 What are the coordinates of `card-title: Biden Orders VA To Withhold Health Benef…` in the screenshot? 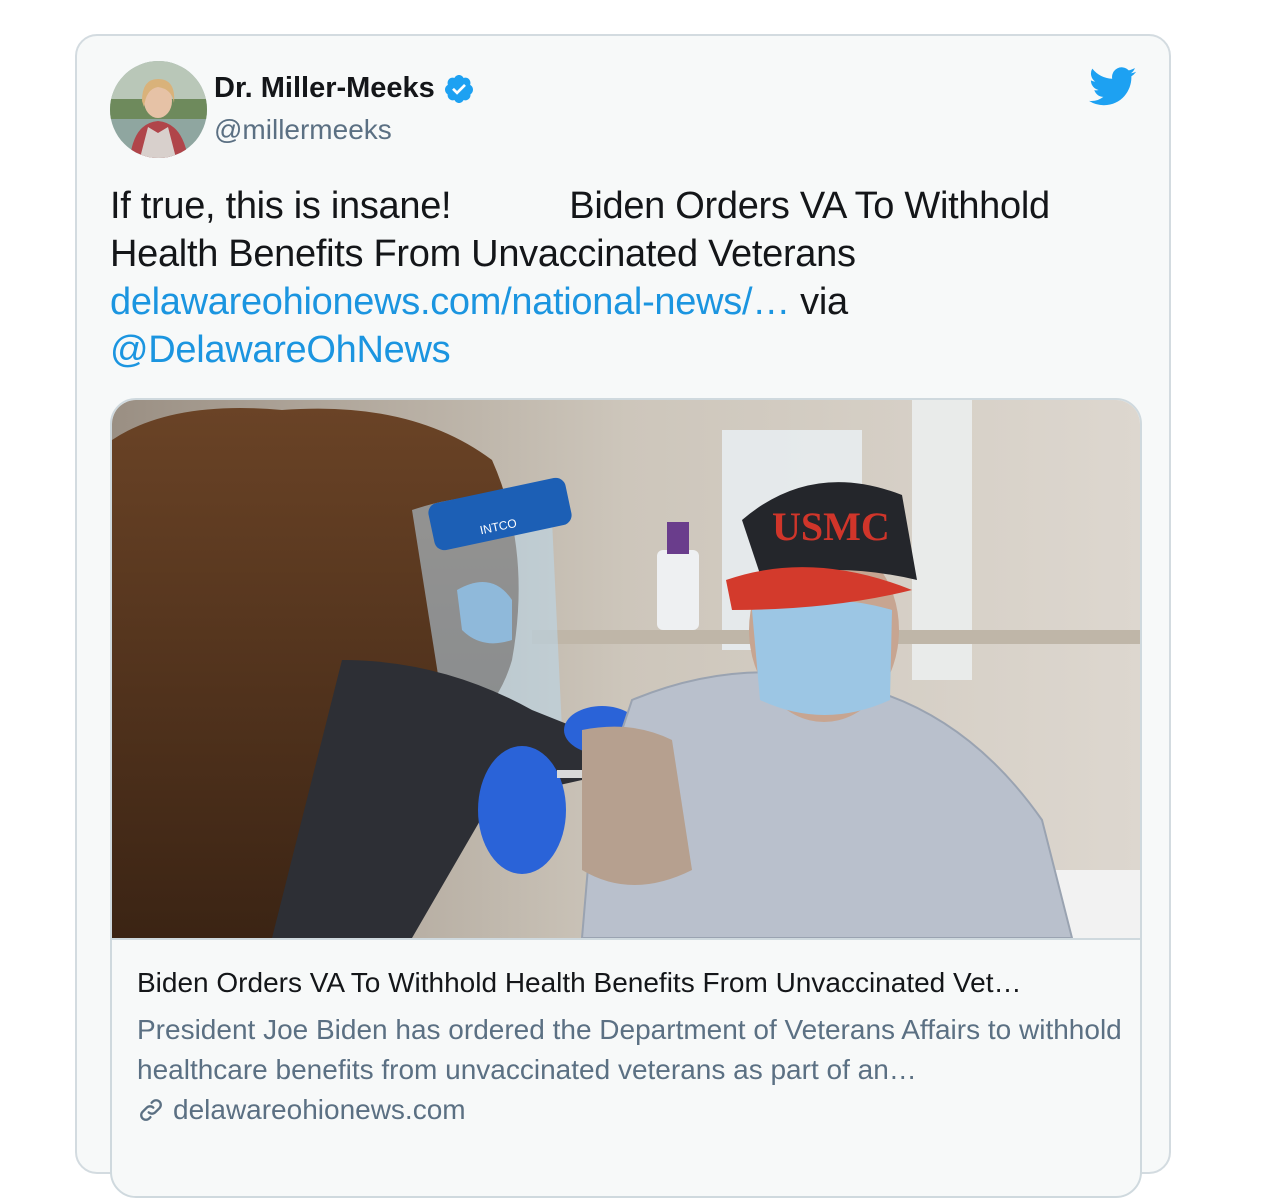 It's located at (632, 983).